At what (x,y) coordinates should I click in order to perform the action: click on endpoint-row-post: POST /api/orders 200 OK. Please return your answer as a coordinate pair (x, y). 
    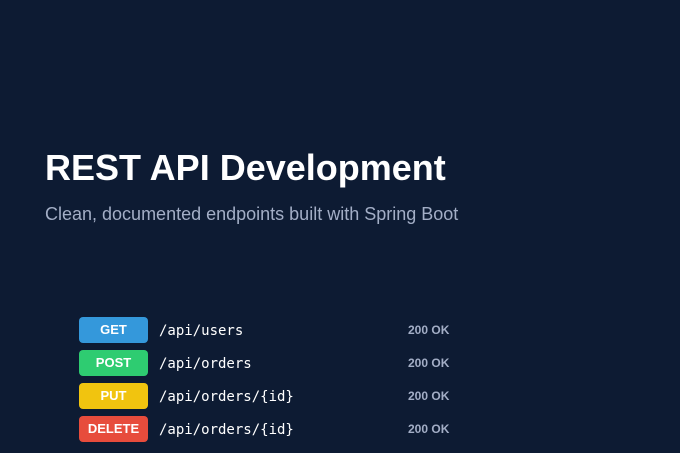
    Looking at the image, I should click on (279, 363).